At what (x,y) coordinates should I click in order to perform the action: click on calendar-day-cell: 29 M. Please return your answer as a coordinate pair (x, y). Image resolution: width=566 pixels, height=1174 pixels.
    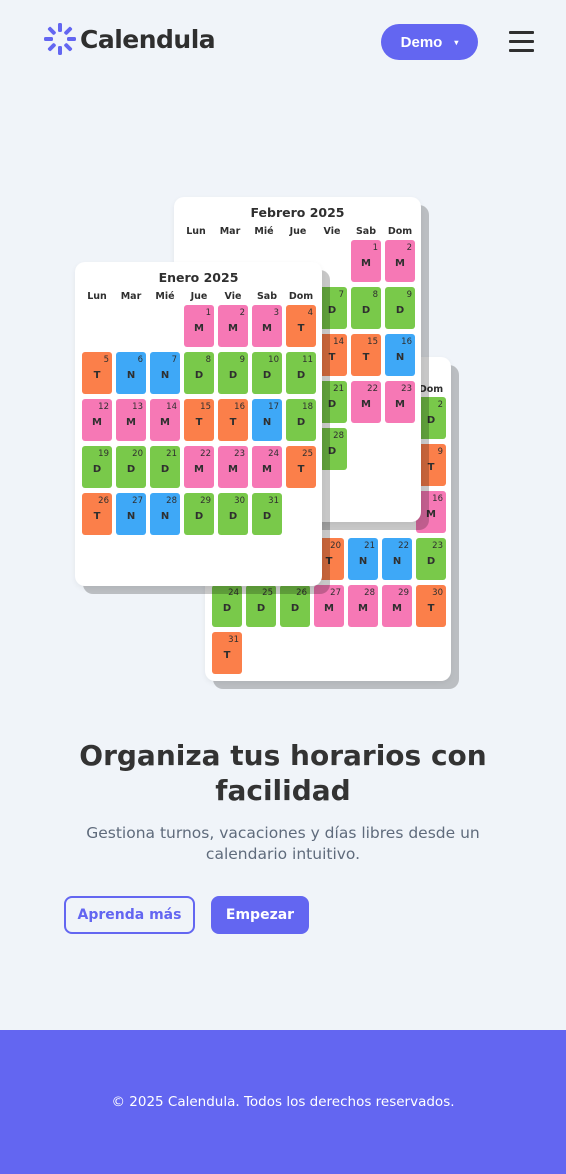
    Looking at the image, I should click on (397, 606).